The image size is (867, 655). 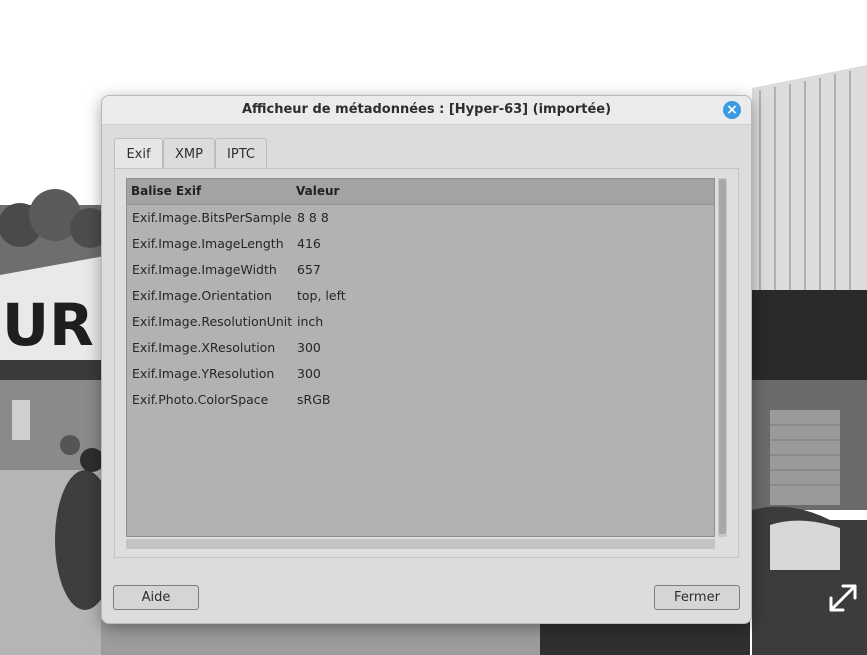 What do you see at coordinates (189, 153) in the screenshot?
I see `tab-xmp: XMP` at bounding box center [189, 153].